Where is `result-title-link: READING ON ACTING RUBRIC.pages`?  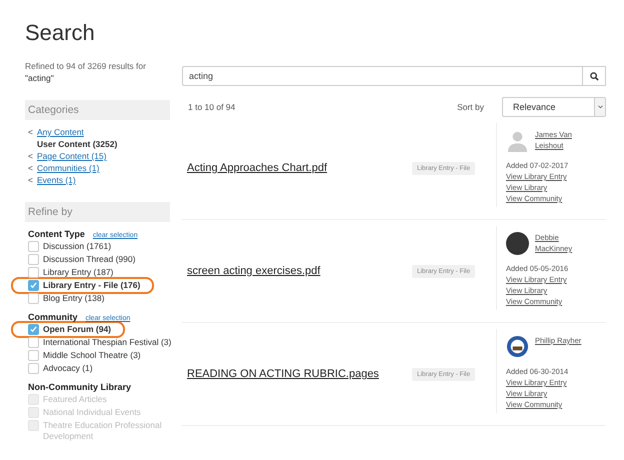
result-title-link: READING ON ACTING RUBRIC.pages is located at coordinates (283, 374).